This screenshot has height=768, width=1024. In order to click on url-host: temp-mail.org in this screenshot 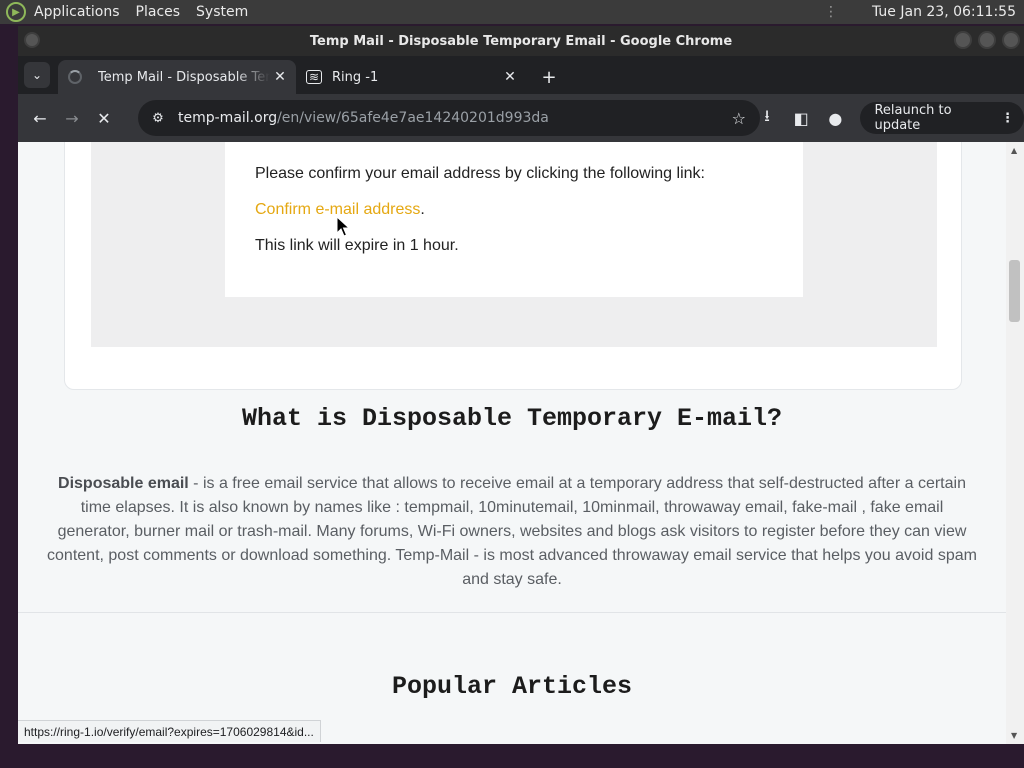, I will do `click(228, 118)`.